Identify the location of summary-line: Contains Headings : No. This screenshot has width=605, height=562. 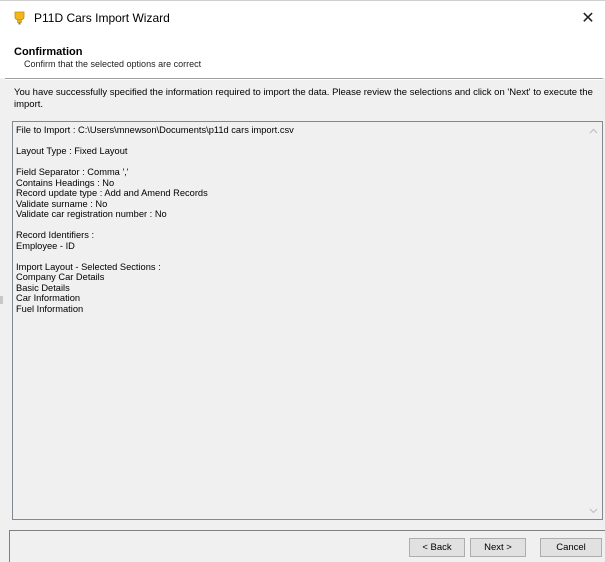
(65, 182).